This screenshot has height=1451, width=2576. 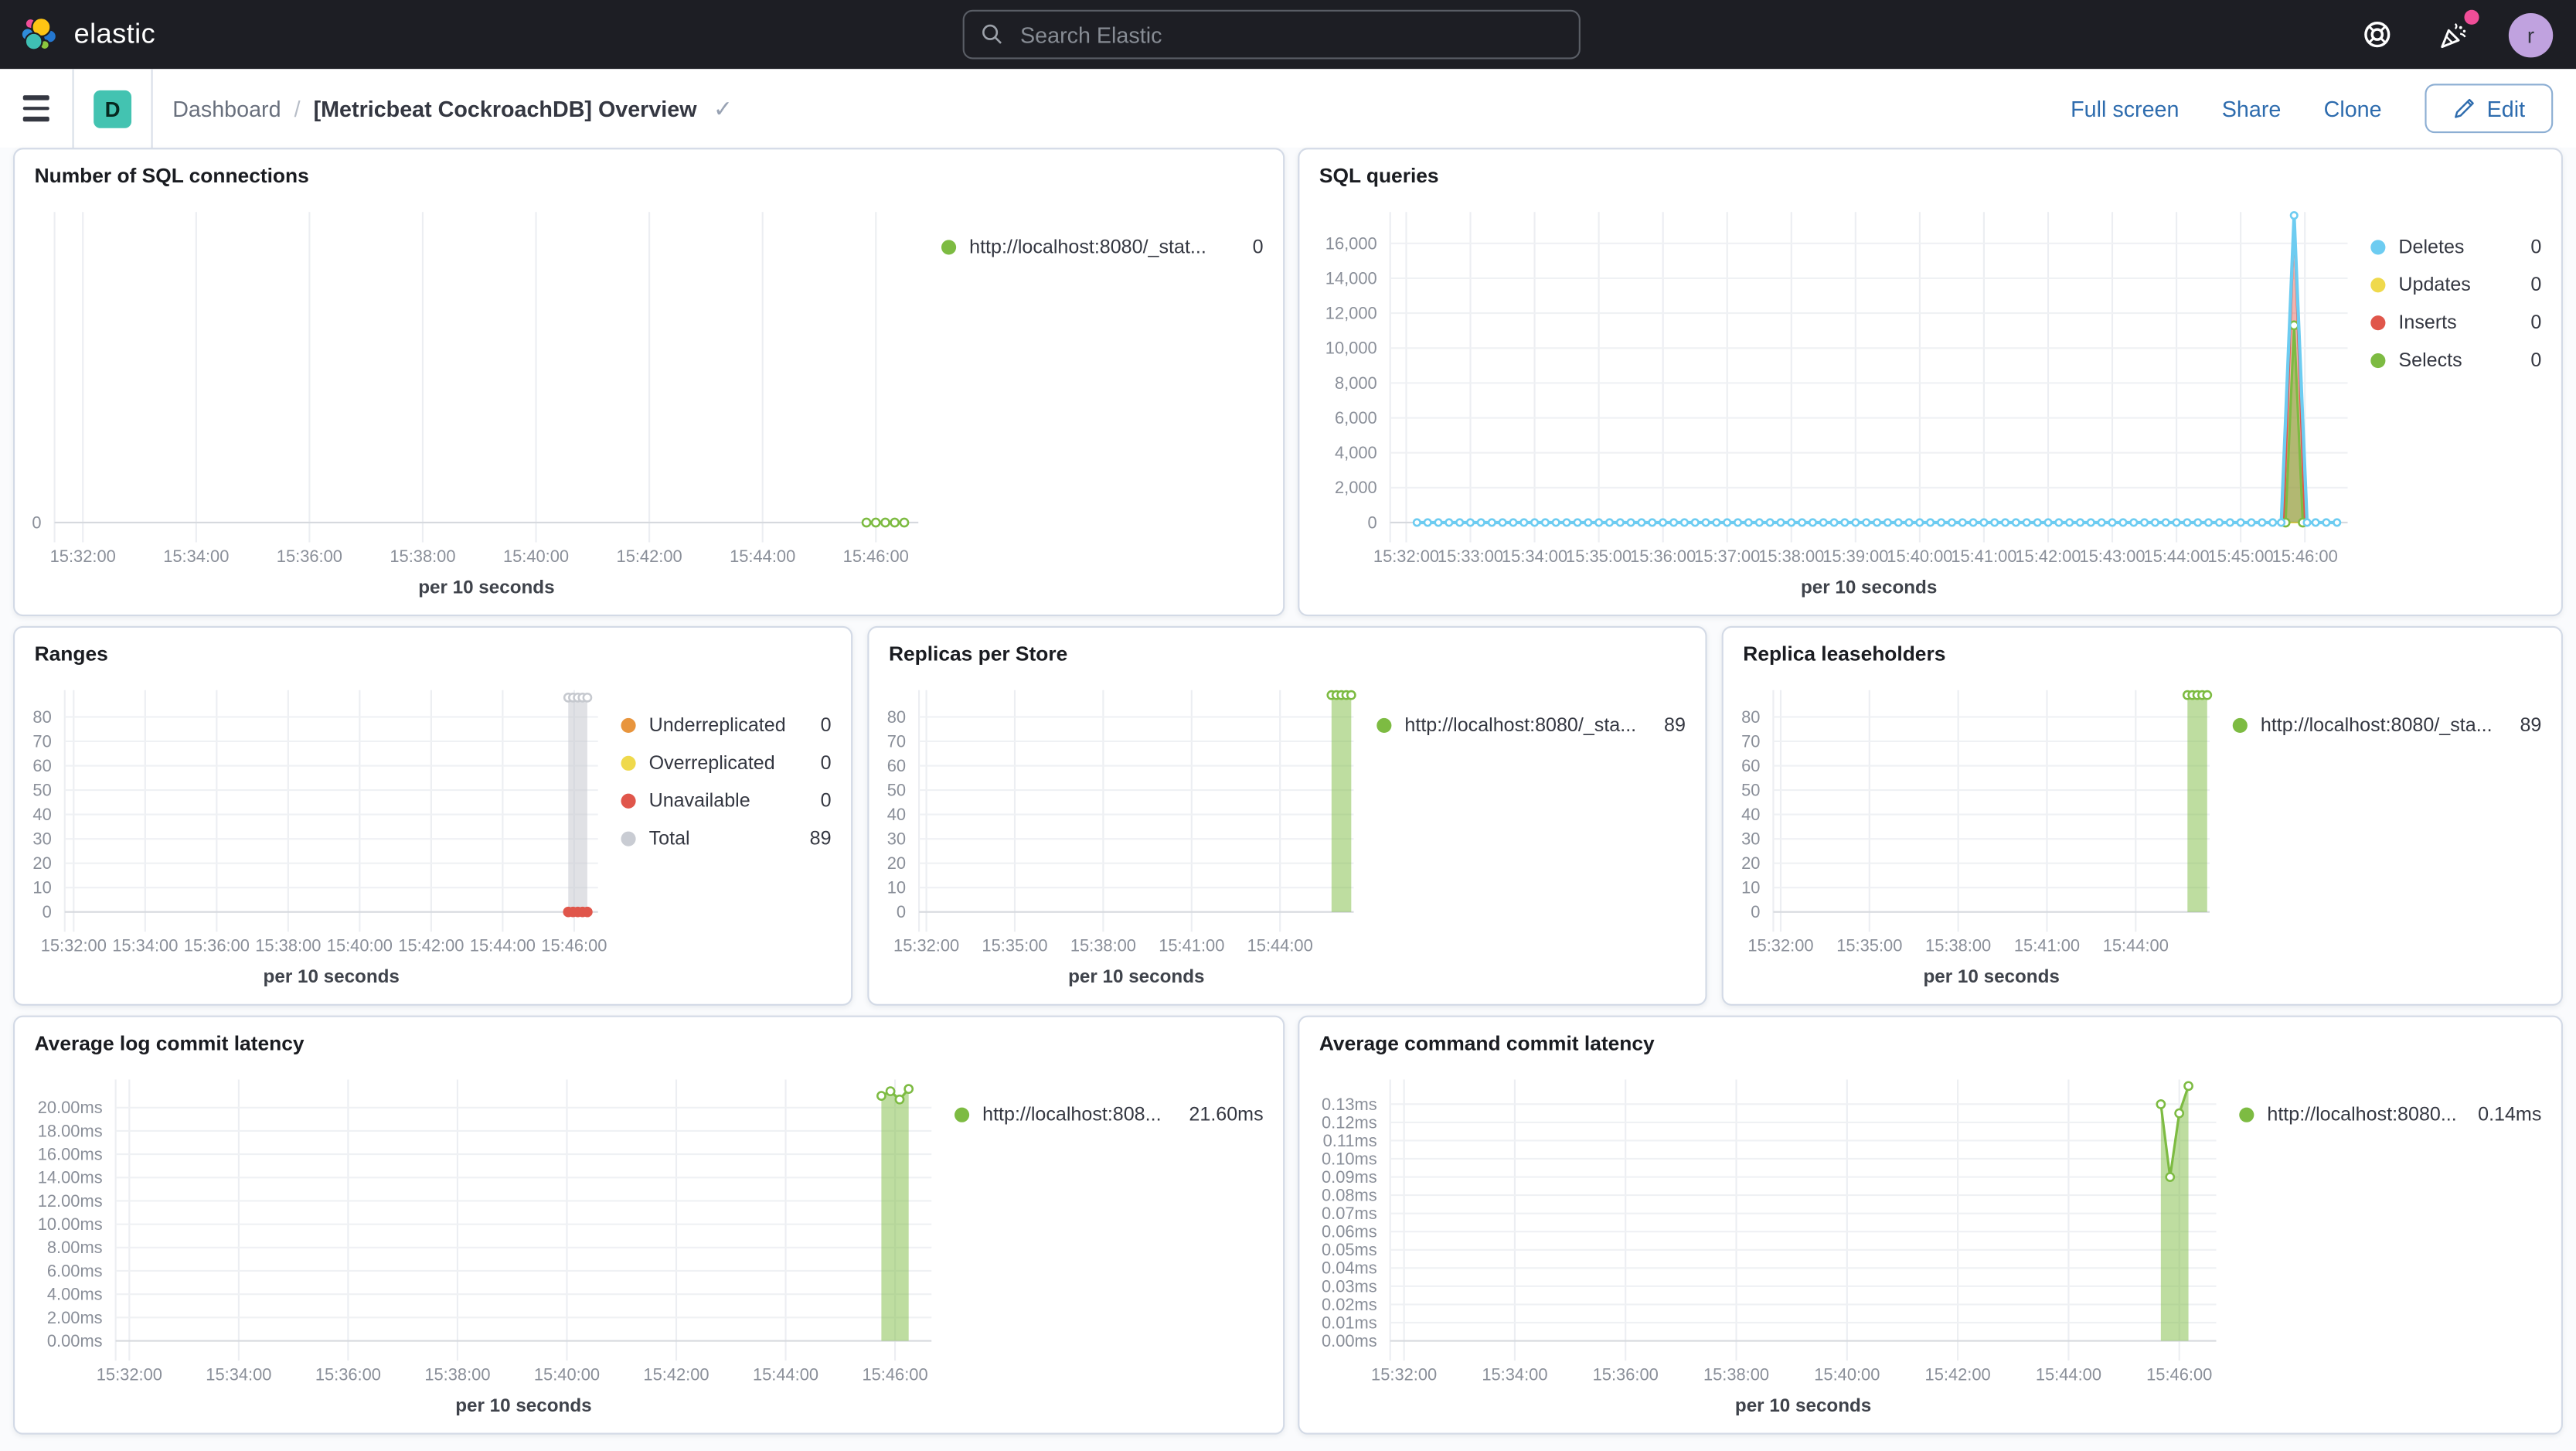 I want to click on legend-item: Selects 0, so click(x=2455, y=360).